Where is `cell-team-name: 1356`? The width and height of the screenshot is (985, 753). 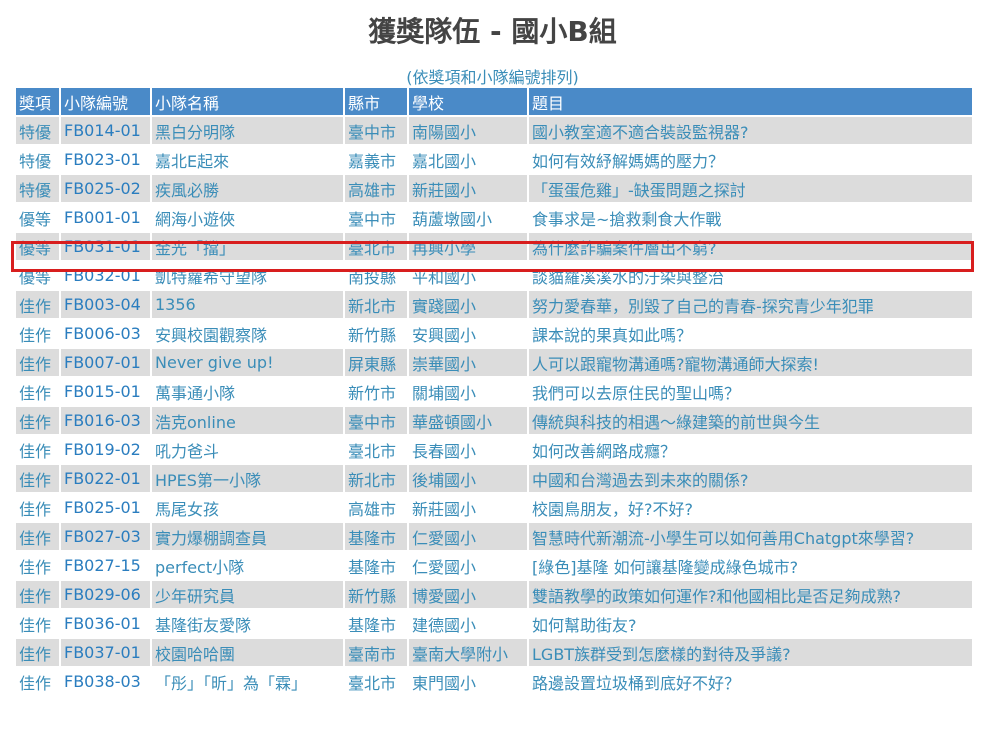
cell-team-name: 1356 is located at coordinates (247, 304).